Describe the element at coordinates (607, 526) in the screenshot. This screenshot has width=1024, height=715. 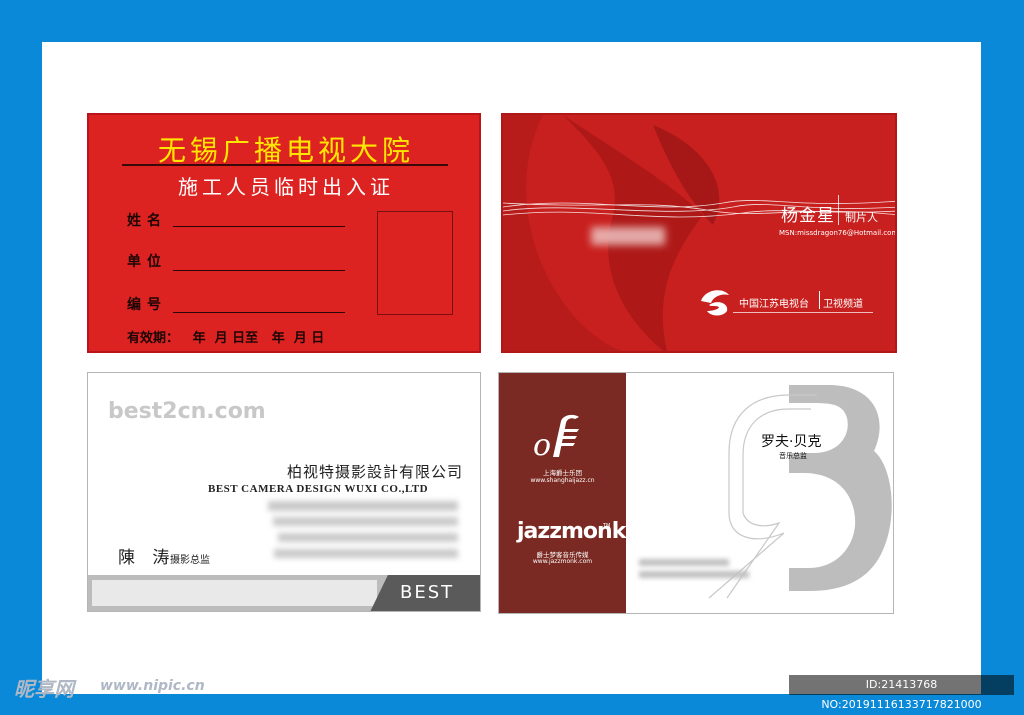
I see `trademark-mark: TM` at that location.